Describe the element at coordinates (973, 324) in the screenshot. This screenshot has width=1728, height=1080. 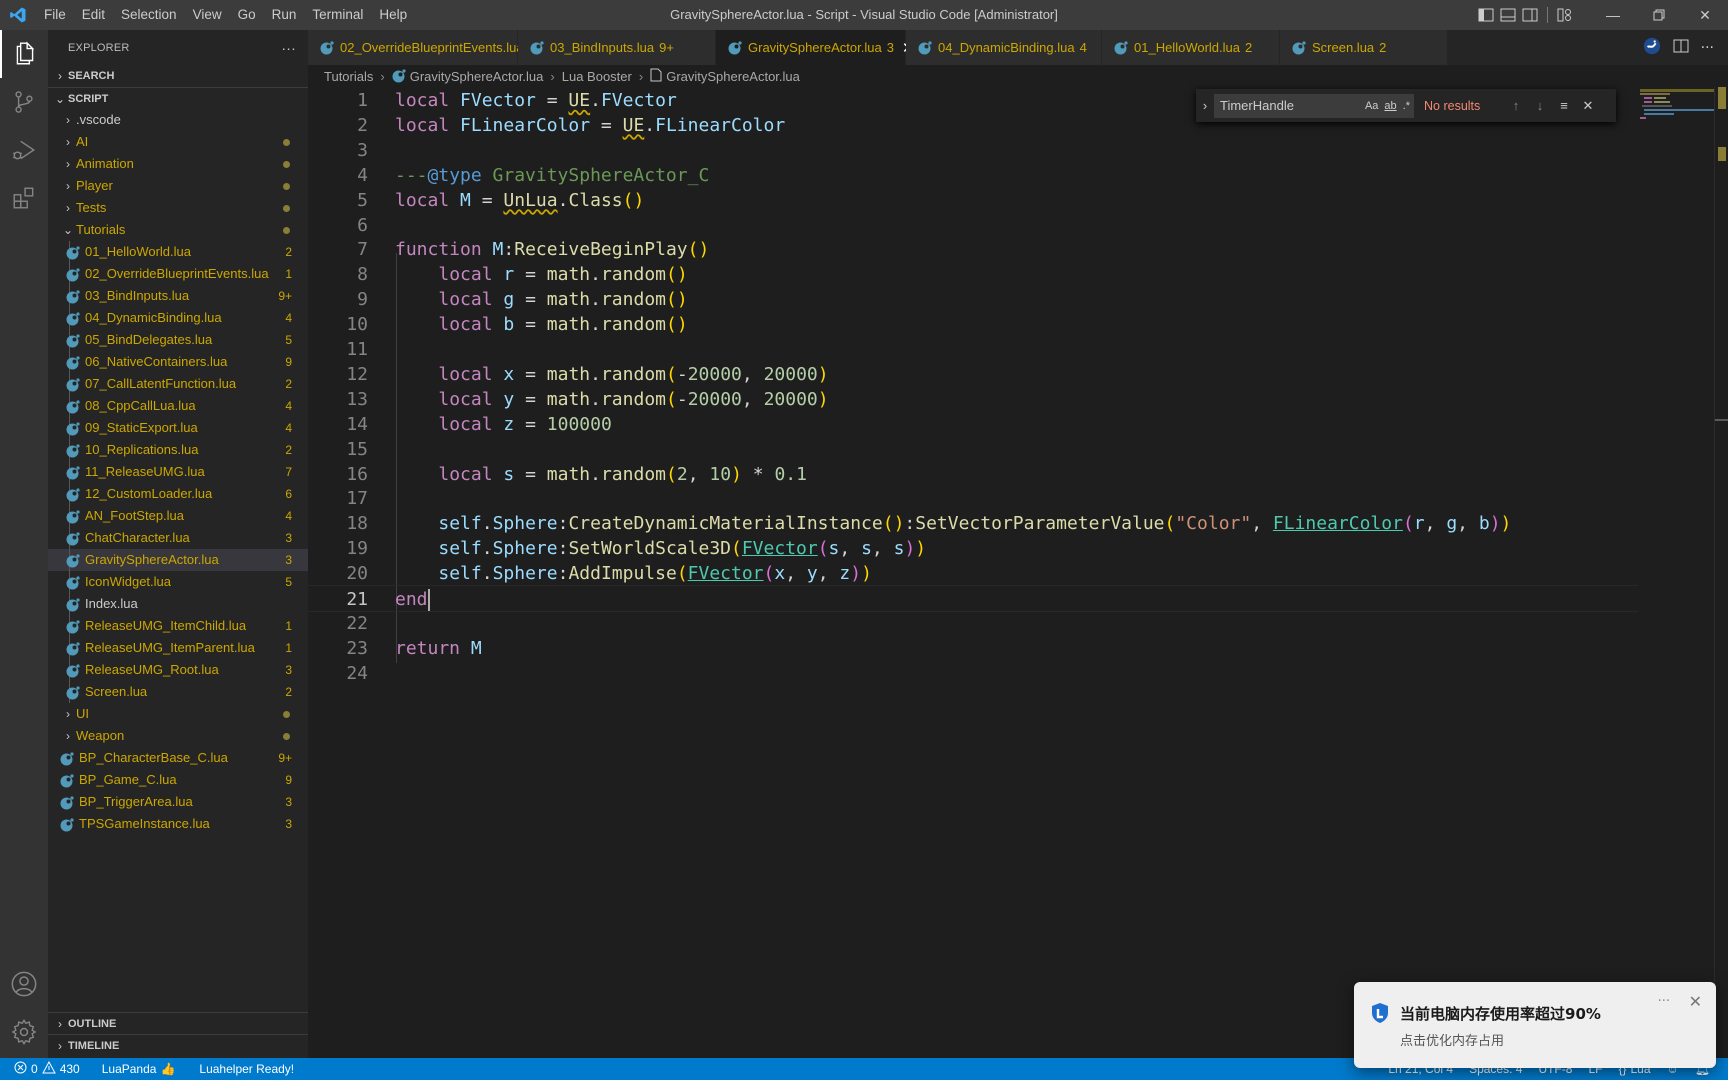
I see `code-line: 10 local b = math.random()` at that location.